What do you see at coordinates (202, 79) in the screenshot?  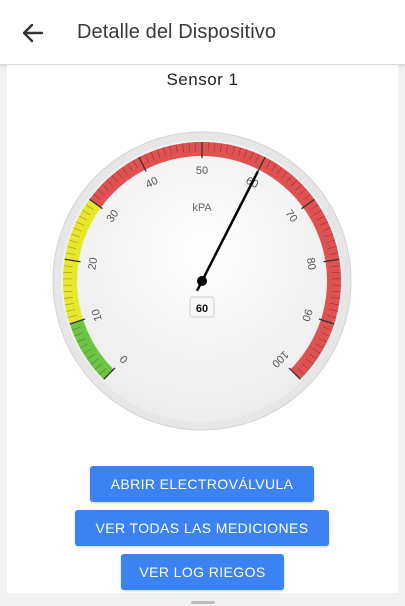 I see `sensor-name: Sensor 1` at bounding box center [202, 79].